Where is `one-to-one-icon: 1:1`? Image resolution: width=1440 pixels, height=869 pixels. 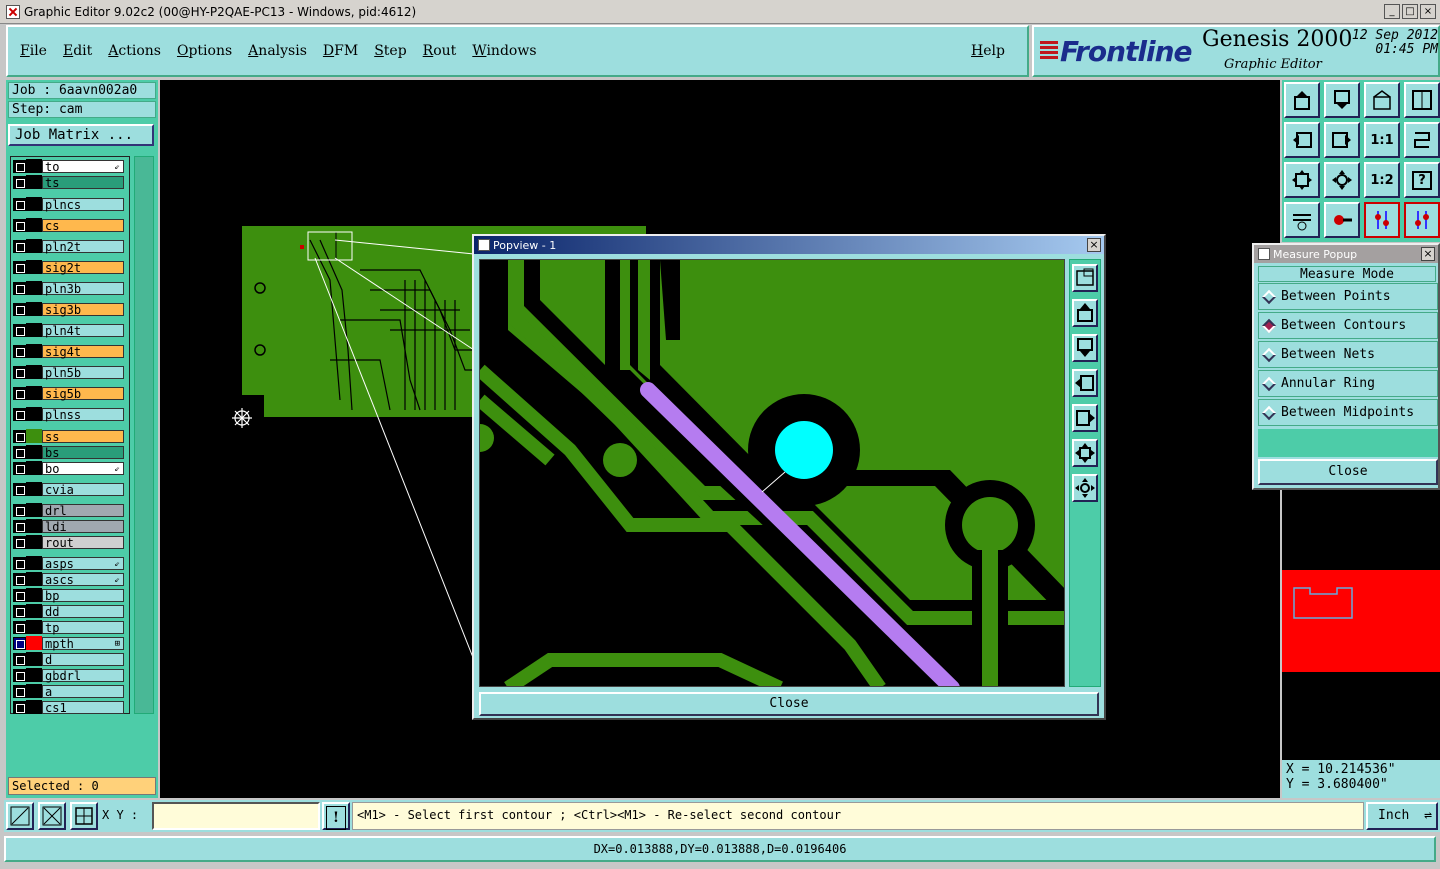 one-to-one-icon: 1:1 is located at coordinates (1382, 140).